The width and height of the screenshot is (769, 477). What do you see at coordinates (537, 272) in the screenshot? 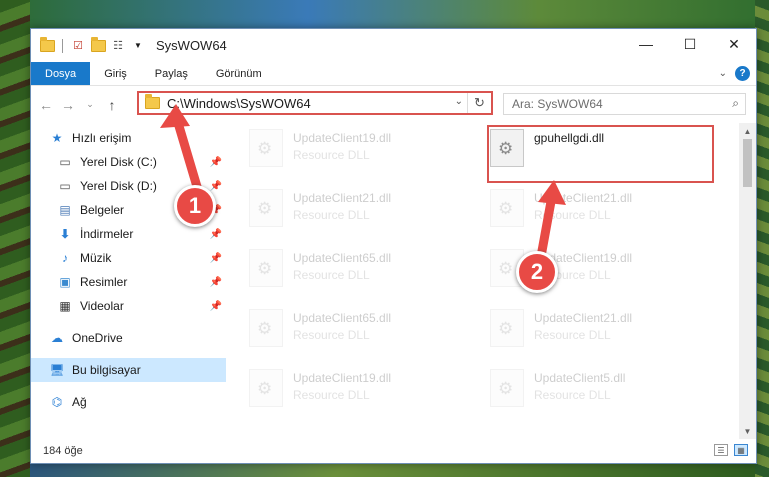
I see `step-badge-2: 2` at bounding box center [537, 272].